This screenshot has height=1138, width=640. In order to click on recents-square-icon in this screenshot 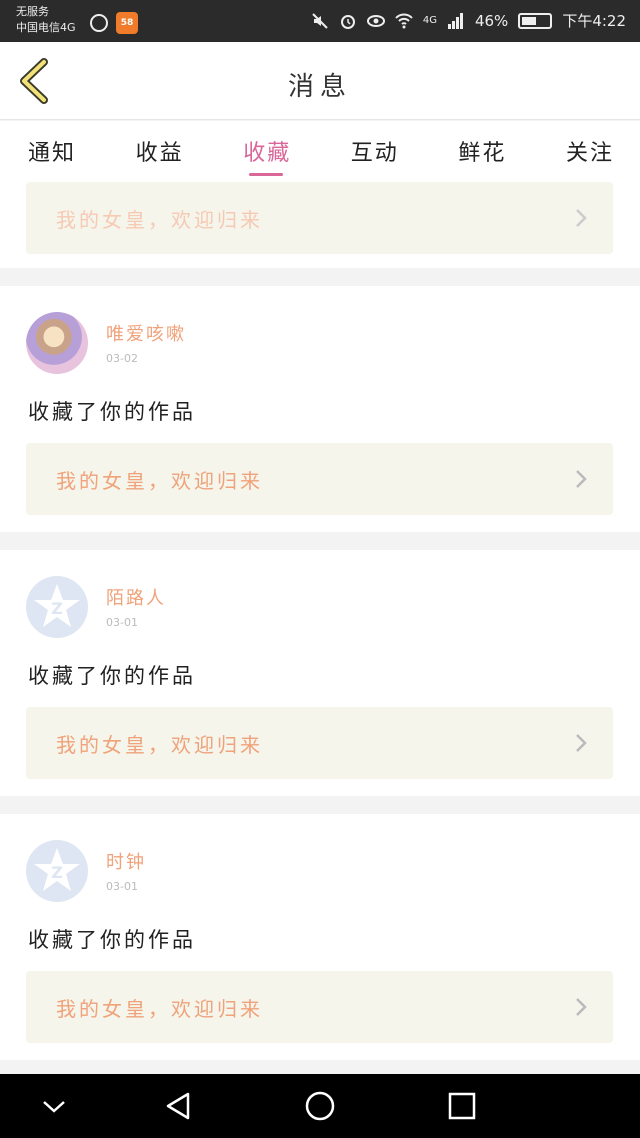, I will do `click(462, 1106)`.